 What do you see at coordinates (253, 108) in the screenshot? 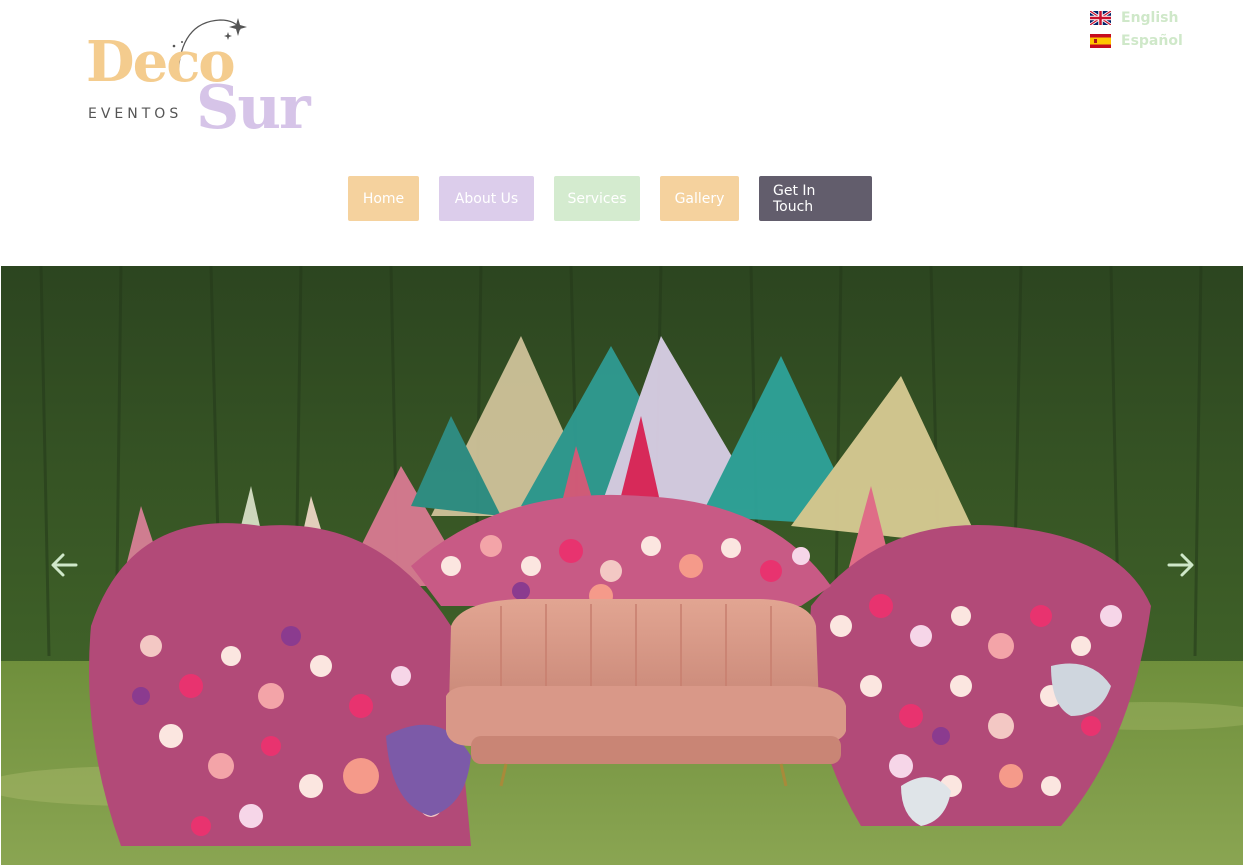
I see `logo-word-sur: Sur` at bounding box center [253, 108].